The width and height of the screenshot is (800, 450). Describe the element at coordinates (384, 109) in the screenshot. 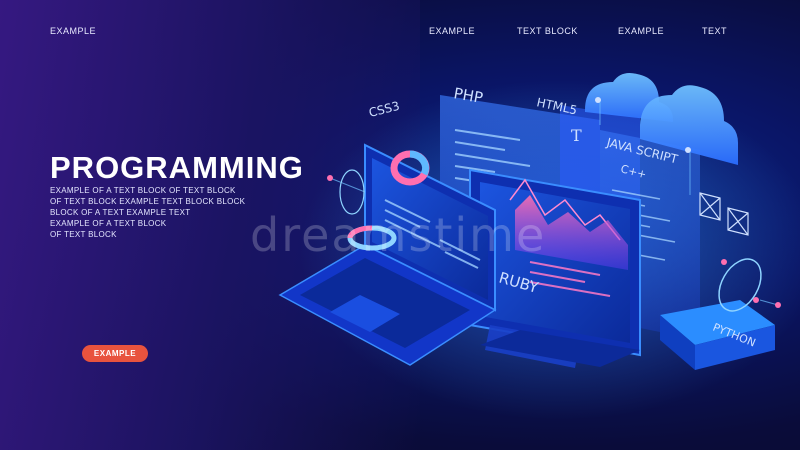

I see `language-label-css: CSS3` at that location.